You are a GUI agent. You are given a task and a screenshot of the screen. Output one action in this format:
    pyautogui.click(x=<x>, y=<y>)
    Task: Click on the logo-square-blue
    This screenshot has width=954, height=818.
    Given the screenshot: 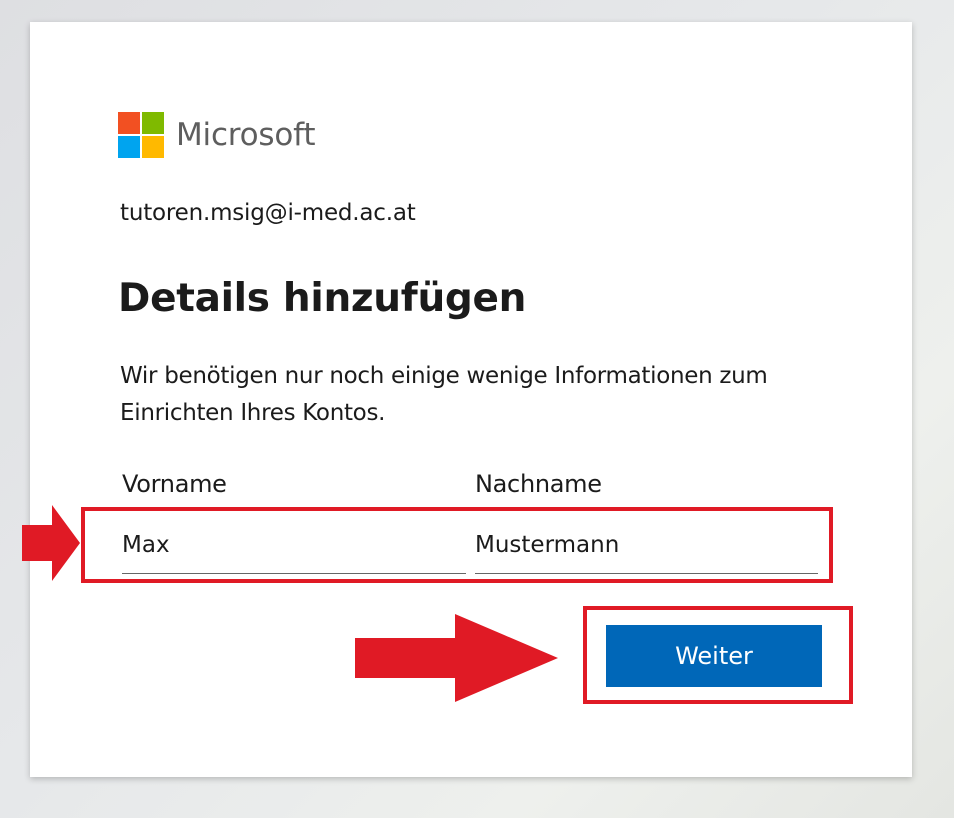 What is the action you would take?
    pyautogui.click(x=129, y=147)
    